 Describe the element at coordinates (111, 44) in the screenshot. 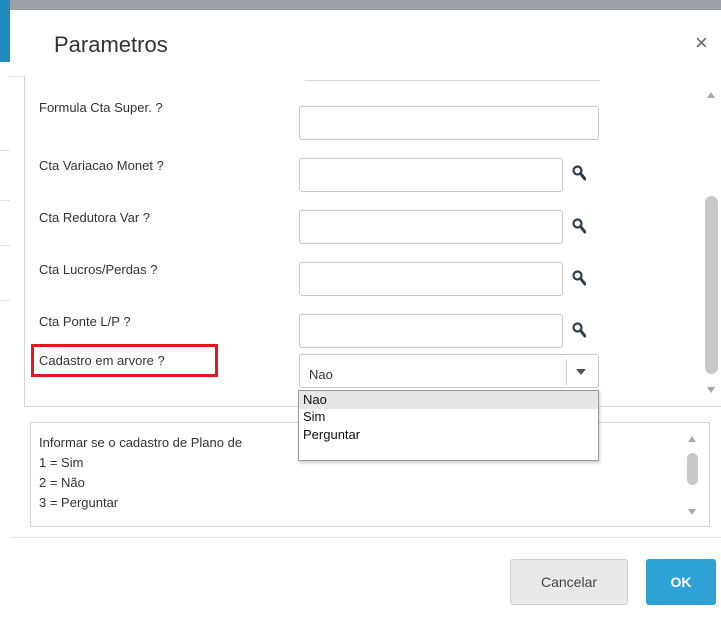

I see `dialog-title: Parametros` at that location.